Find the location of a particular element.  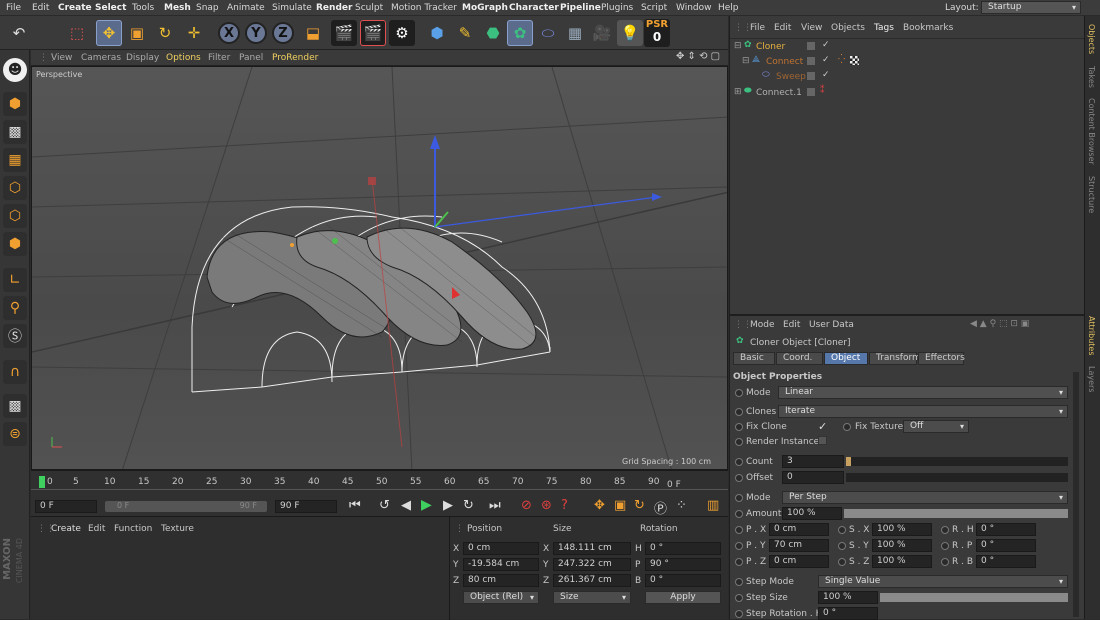

pen-icon: ✎ is located at coordinates (465, 33).